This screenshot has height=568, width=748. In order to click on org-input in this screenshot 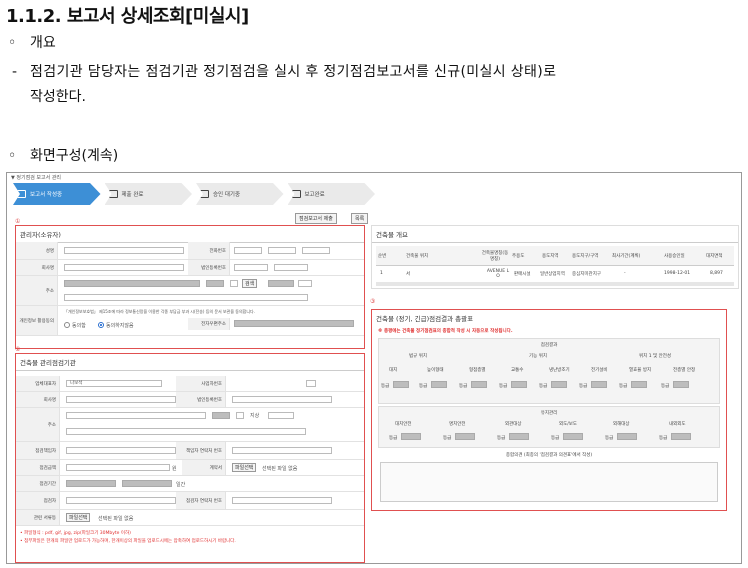, I will do `click(124, 267)`.